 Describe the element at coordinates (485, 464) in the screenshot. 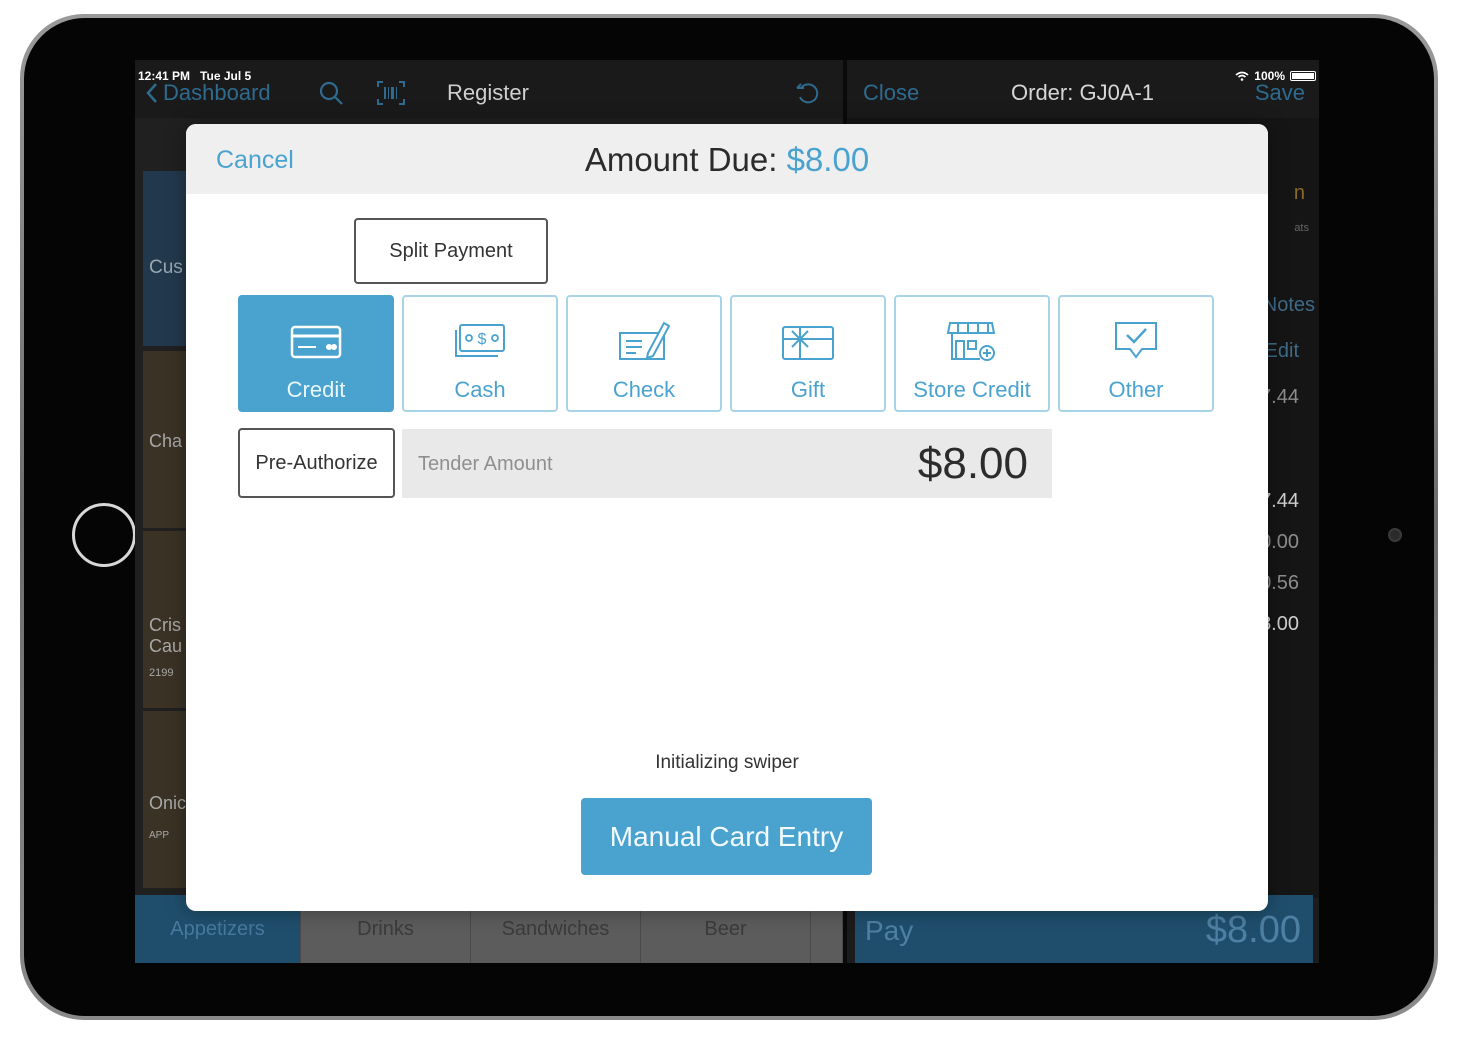

I see `tender-amount-label: Tender Amount` at that location.